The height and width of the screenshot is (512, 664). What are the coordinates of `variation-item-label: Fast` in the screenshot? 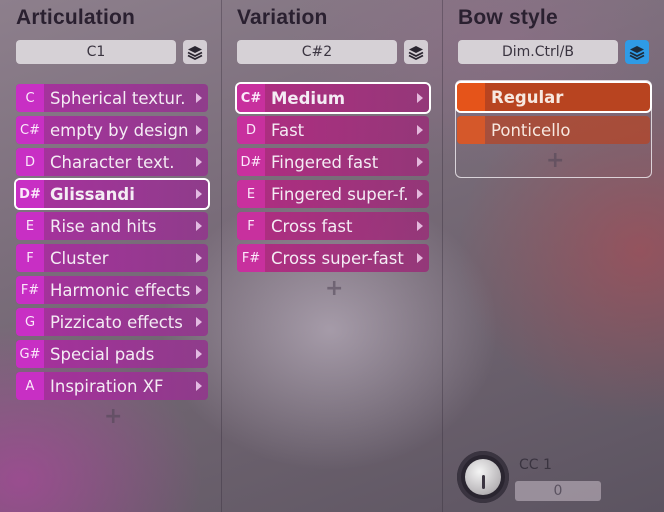 It's located at (288, 130).